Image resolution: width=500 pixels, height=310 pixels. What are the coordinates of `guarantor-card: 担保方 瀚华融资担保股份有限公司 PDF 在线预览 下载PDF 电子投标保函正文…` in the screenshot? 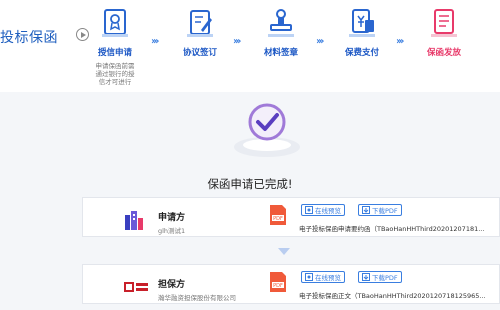 It's located at (291, 284).